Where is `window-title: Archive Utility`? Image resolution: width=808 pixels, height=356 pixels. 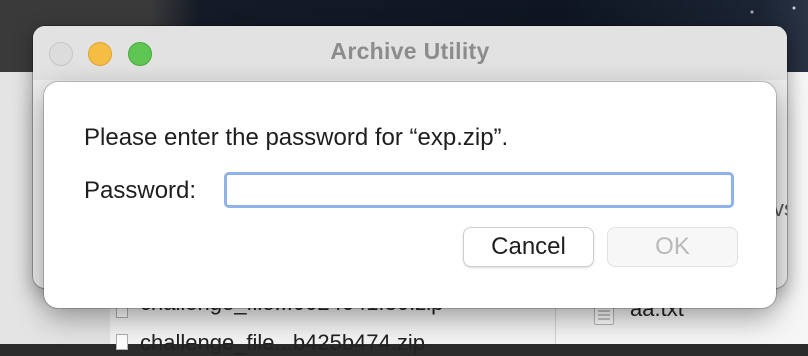 window-title: Archive Utility is located at coordinates (410, 51).